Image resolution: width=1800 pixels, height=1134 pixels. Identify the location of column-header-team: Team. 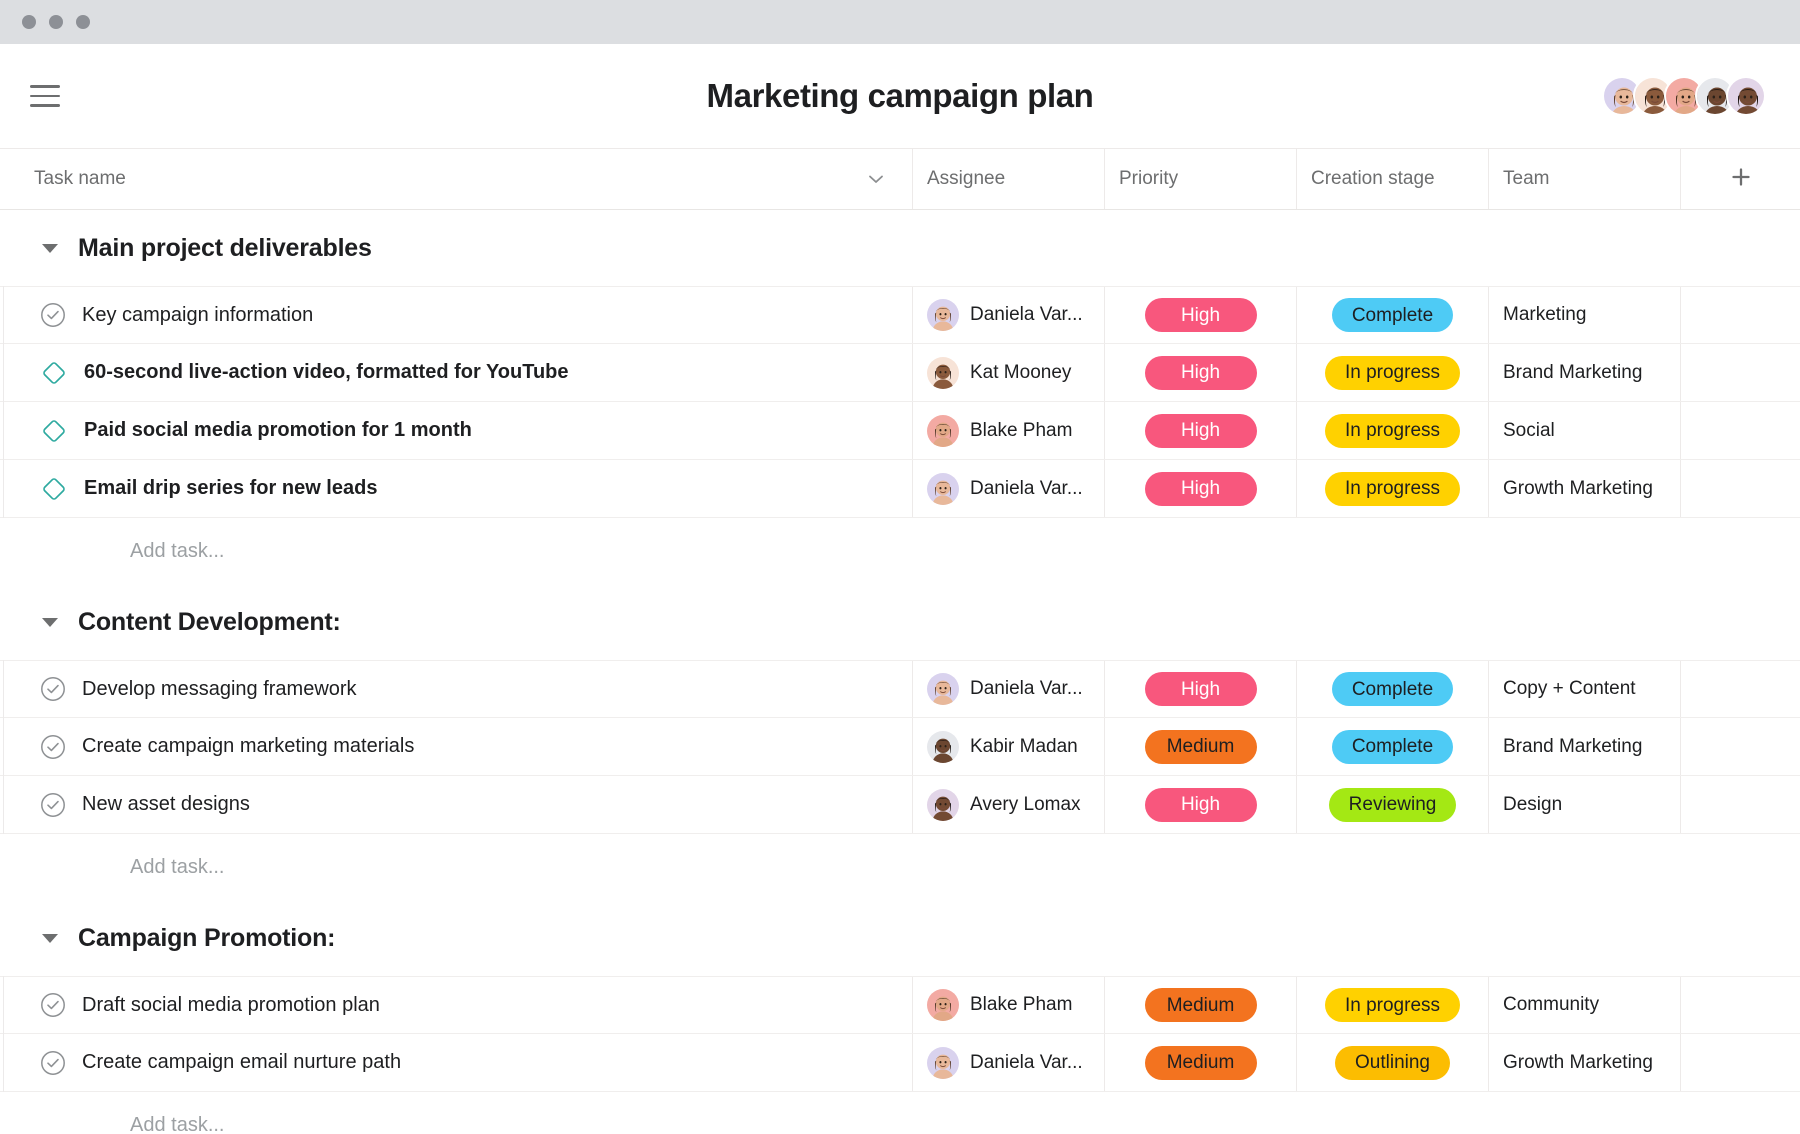
(1584, 179).